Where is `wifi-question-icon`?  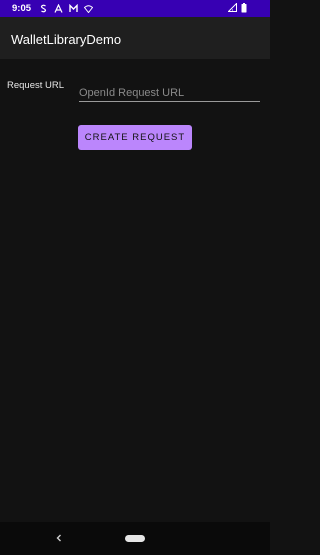
wifi-question-icon is located at coordinates (88, 9).